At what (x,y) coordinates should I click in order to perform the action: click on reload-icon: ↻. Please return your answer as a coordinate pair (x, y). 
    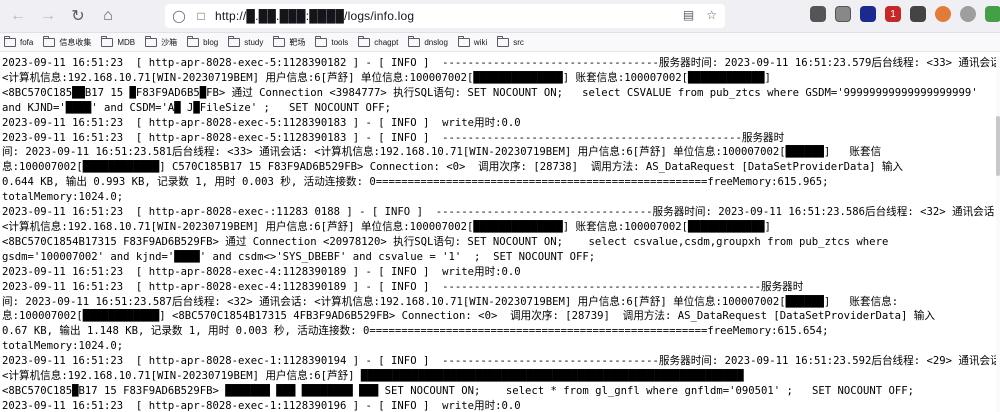
    Looking at the image, I should click on (78, 16).